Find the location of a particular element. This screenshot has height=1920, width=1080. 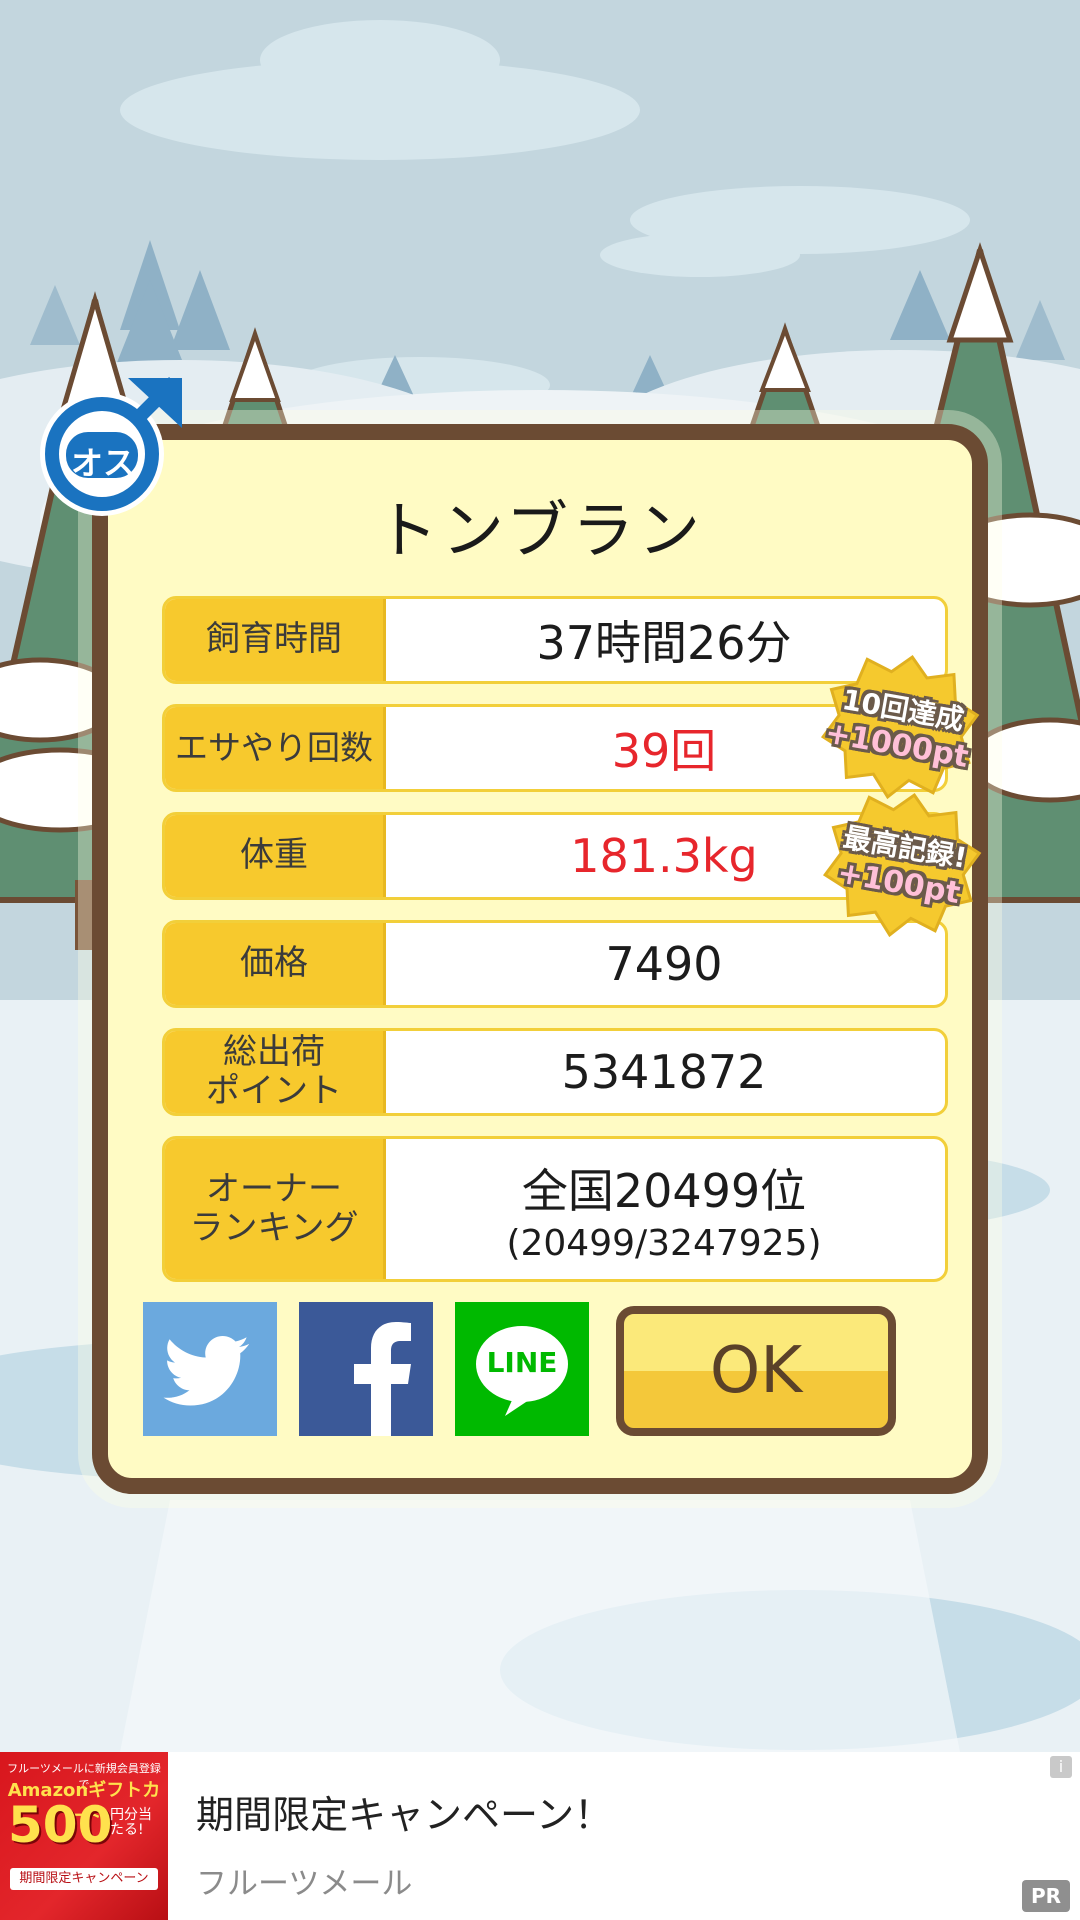

twitter-icon is located at coordinates (206, 1371).